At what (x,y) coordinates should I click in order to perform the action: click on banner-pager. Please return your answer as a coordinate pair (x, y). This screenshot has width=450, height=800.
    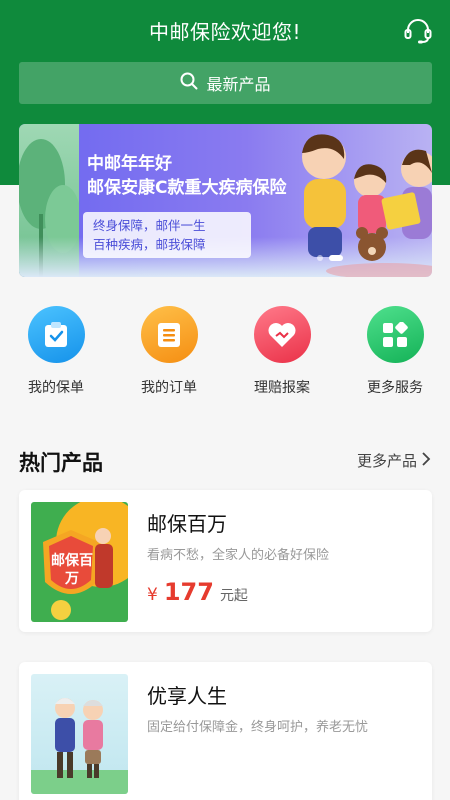
    Looking at the image, I should click on (330, 258).